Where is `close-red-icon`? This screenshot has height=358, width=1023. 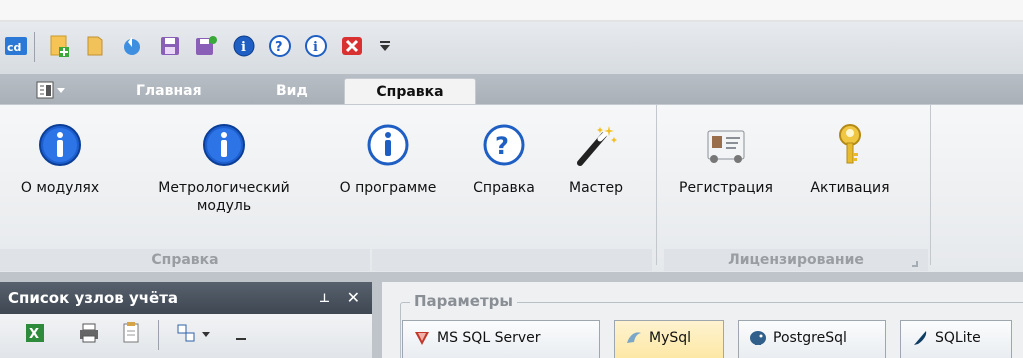
close-red-icon is located at coordinates (352, 46).